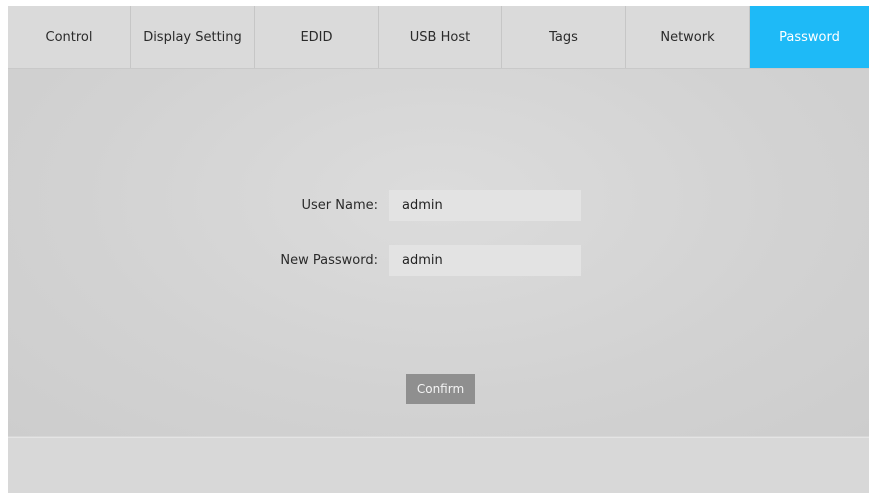 The width and height of the screenshot is (869, 498). What do you see at coordinates (440, 389) in the screenshot?
I see `confirm-button: Confirm` at bounding box center [440, 389].